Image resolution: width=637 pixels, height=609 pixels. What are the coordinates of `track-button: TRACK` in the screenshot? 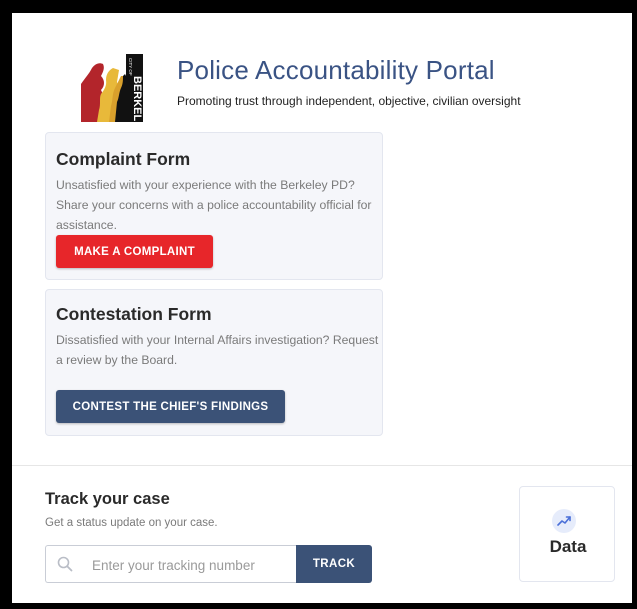 It's located at (334, 564).